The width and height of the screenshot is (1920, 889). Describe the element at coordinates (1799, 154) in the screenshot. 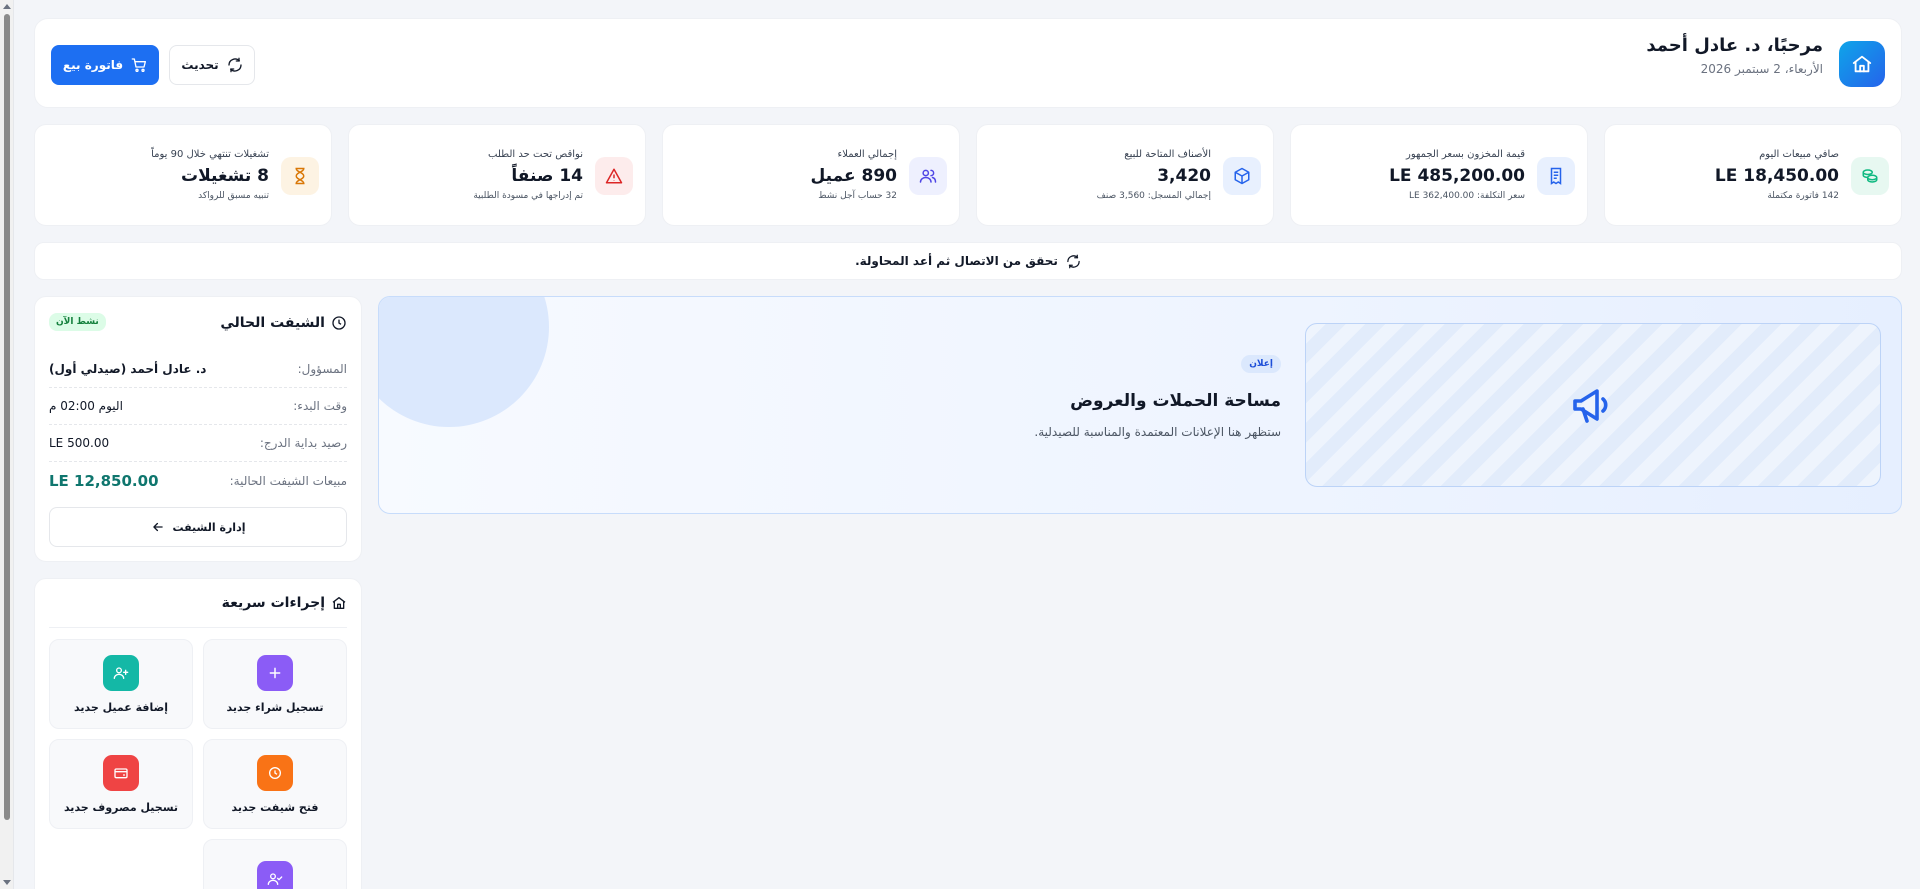

I see `stat-label: صافي مبيعات اليوم` at that location.